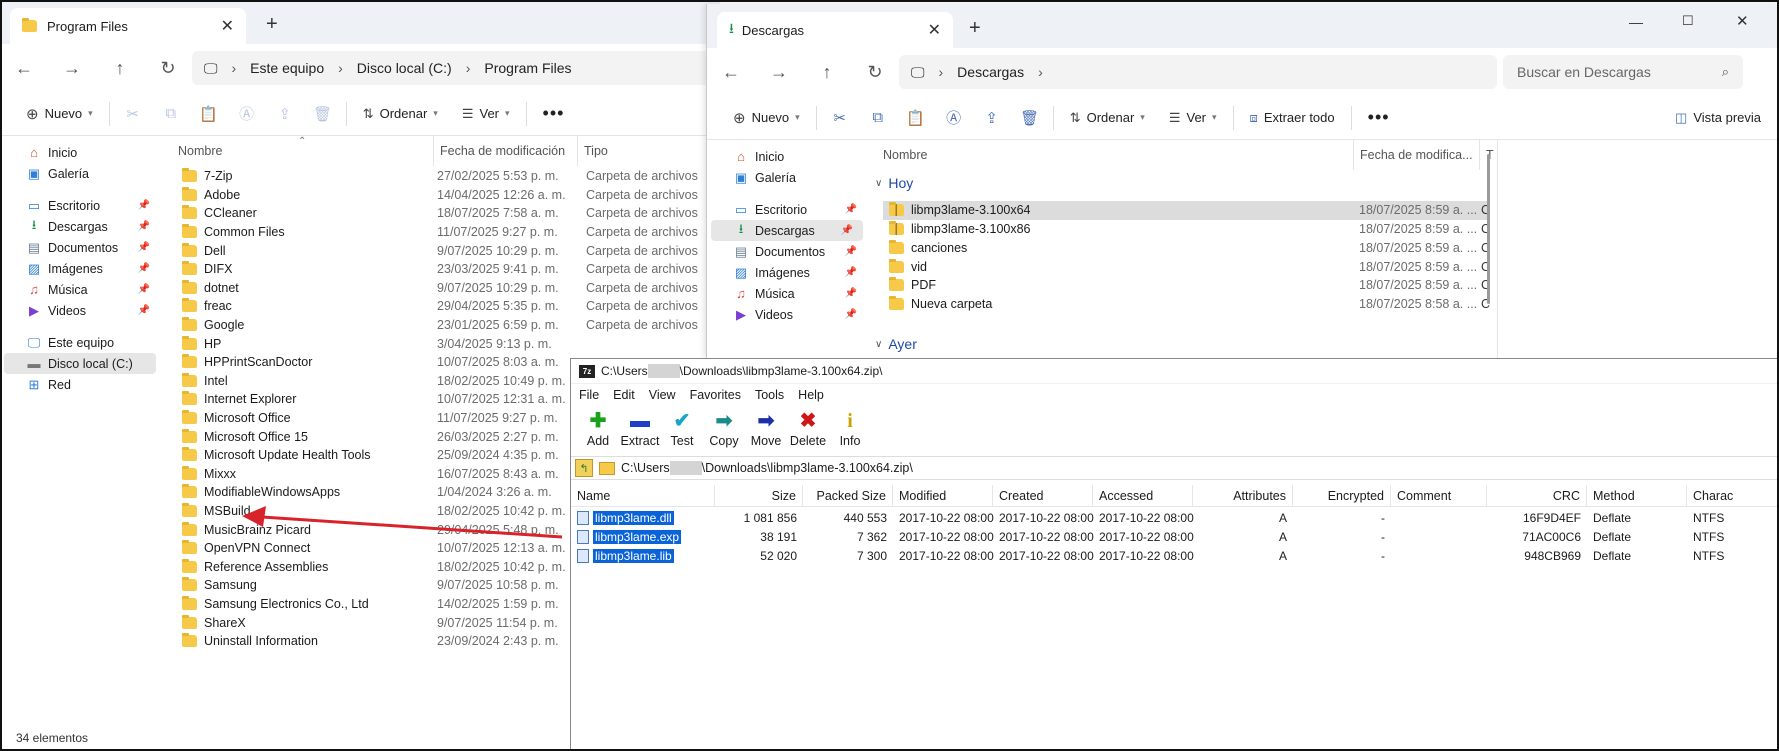 The height and width of the screenshot is (751, 1779). What do you see at coordinates (1636, 22) in the screenshot?
I see `minimize-icon: —` at bounding box center [1636, 22].